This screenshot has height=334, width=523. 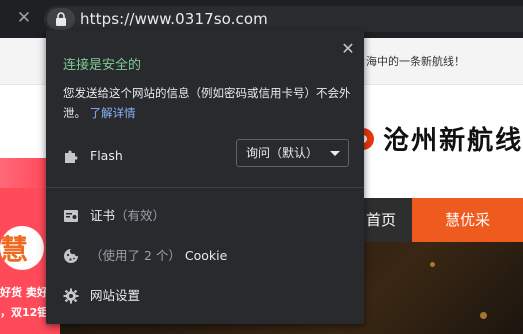 What do you see at coordinates (467, 220) in the screenshot?
I see `nav-huiyoucai: 慧优采` at bounding box center [467, 220].